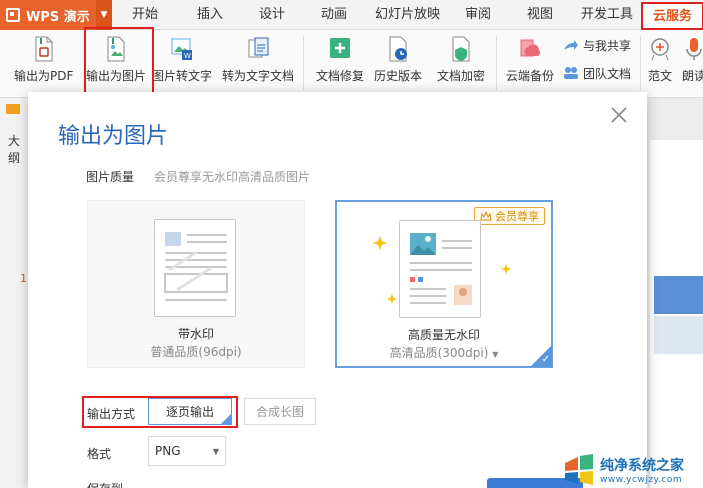 The width and height of the screenshot is (703, 488). What do you see at coordinates (541, 356) in the screenshot?
I see `selected-check-icon: ✓` at bounding box center [541, 356].